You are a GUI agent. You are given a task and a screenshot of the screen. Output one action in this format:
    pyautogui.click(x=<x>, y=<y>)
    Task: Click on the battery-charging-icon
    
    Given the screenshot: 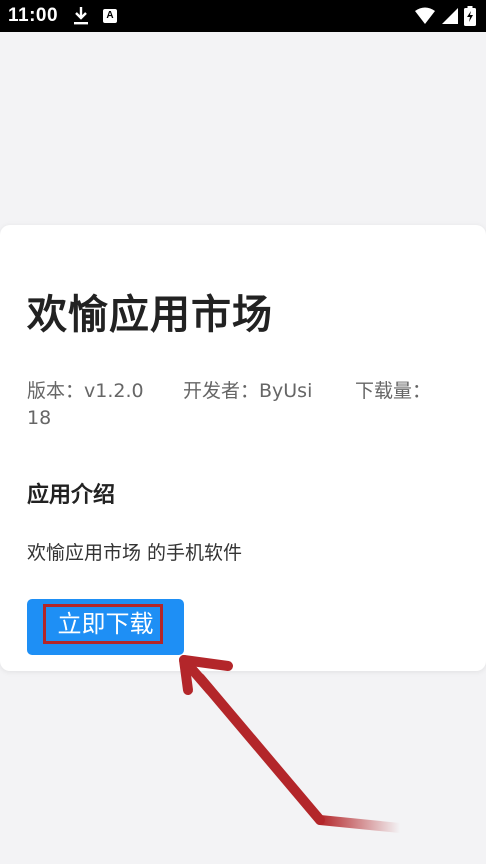 What is the action you would take?
    pyautogui.click(x=470, y=16)
    